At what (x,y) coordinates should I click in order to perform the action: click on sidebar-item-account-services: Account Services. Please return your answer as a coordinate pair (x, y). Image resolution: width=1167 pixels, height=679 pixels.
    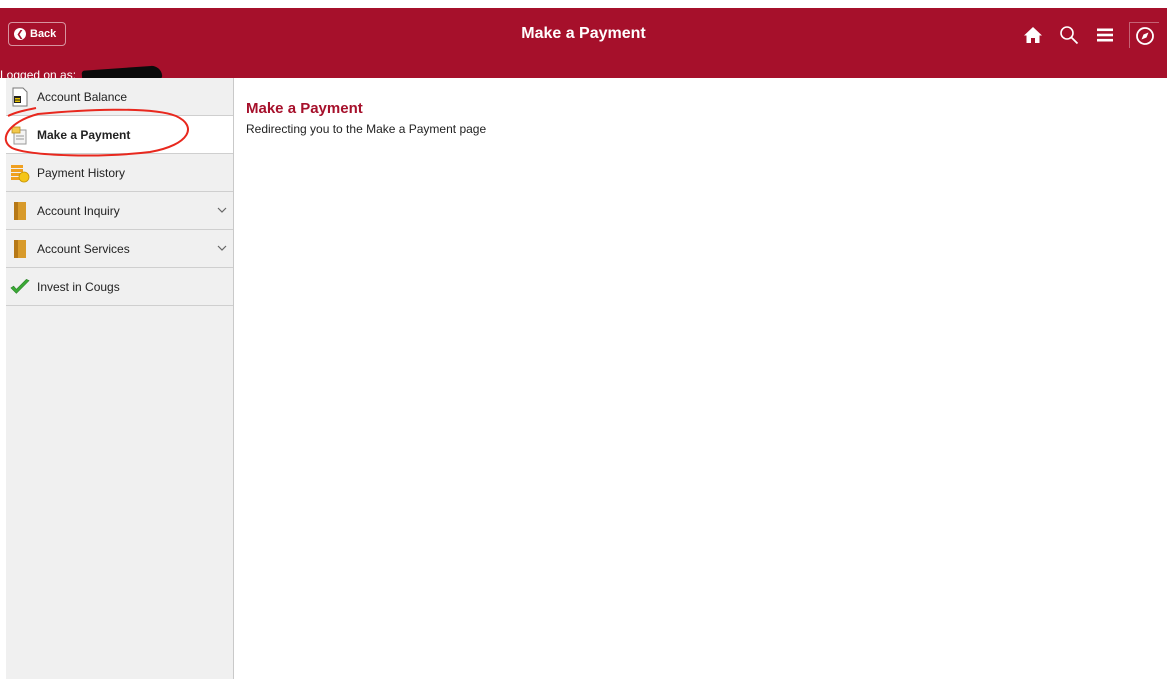
    Looking at the image, I should click on (119, 249).